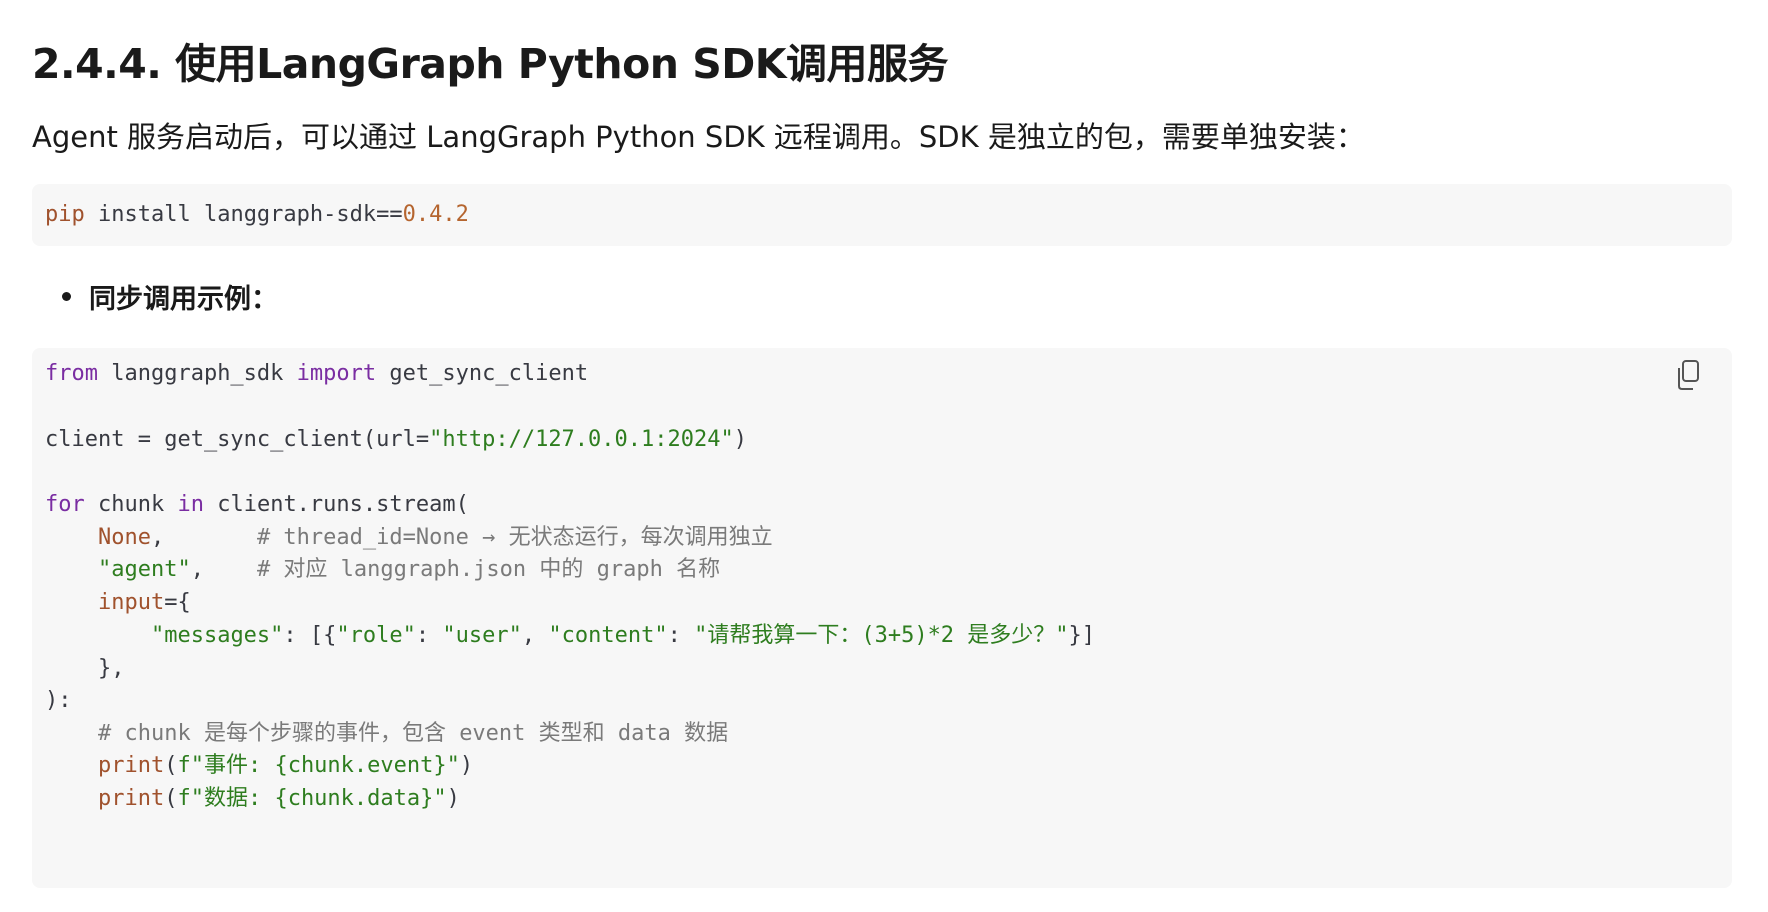  What do you see at coordinates (482, 635) in the screenshot?
I see `code-token: "user"` at bounding box center [482, 635].